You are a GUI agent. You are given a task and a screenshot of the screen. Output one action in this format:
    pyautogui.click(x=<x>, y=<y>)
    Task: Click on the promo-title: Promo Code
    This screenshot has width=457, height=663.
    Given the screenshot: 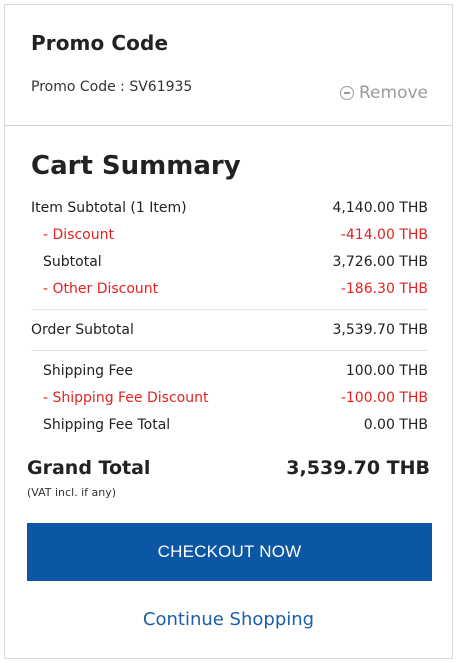 What is the action you would take?
    pyautogui.click(x=100, y=43)
    